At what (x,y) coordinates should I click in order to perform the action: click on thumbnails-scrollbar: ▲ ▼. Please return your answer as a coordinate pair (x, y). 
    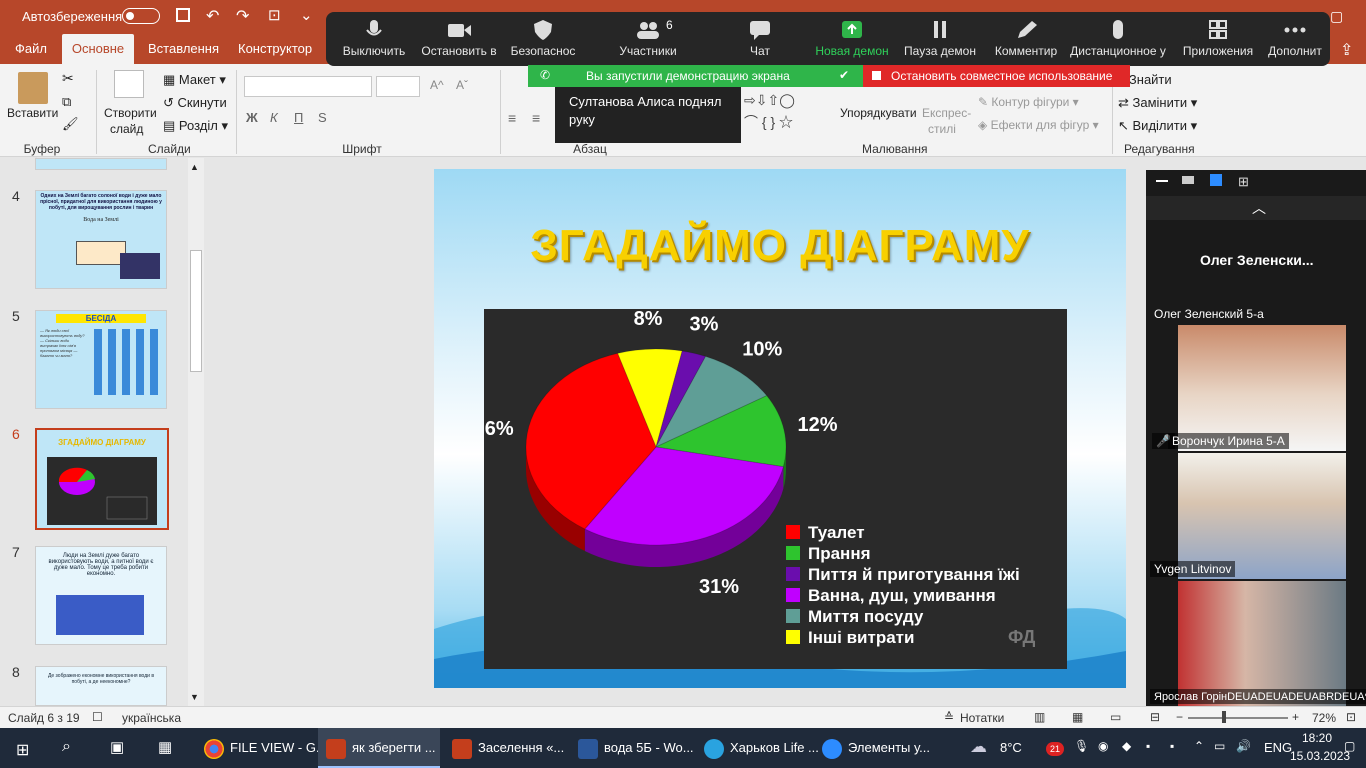
    Looking at the image, I should click on (196, 432).